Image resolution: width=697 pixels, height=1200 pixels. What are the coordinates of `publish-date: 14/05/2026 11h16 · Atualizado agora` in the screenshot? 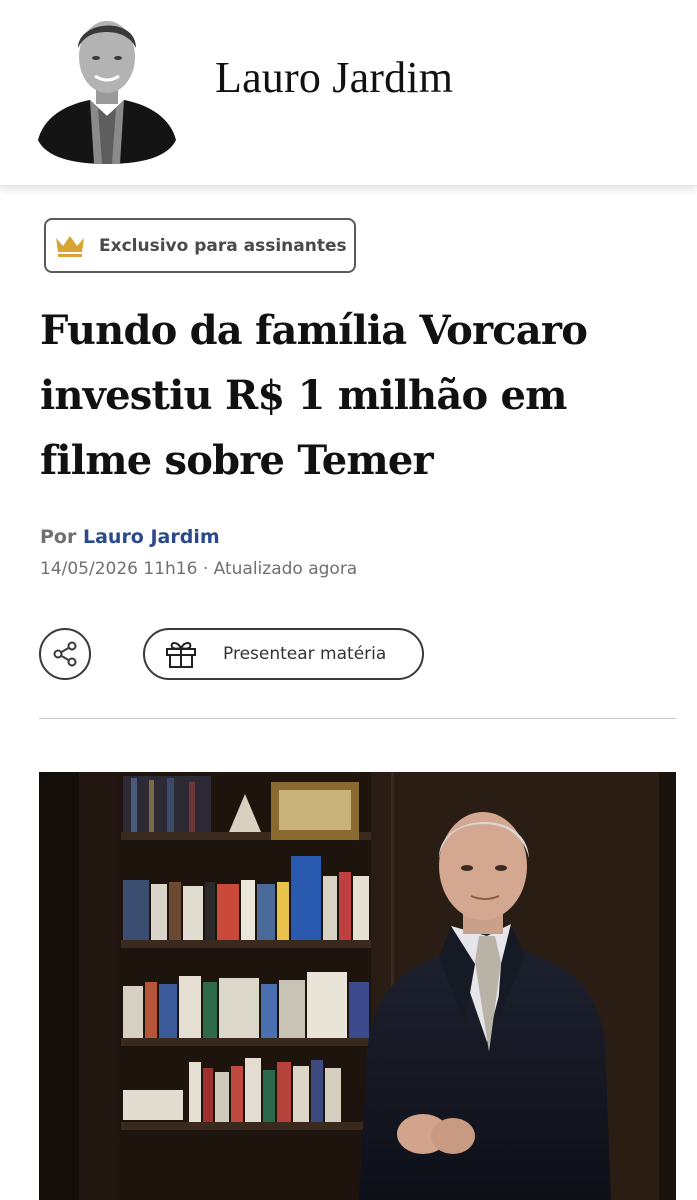 It's located at (199, 569).